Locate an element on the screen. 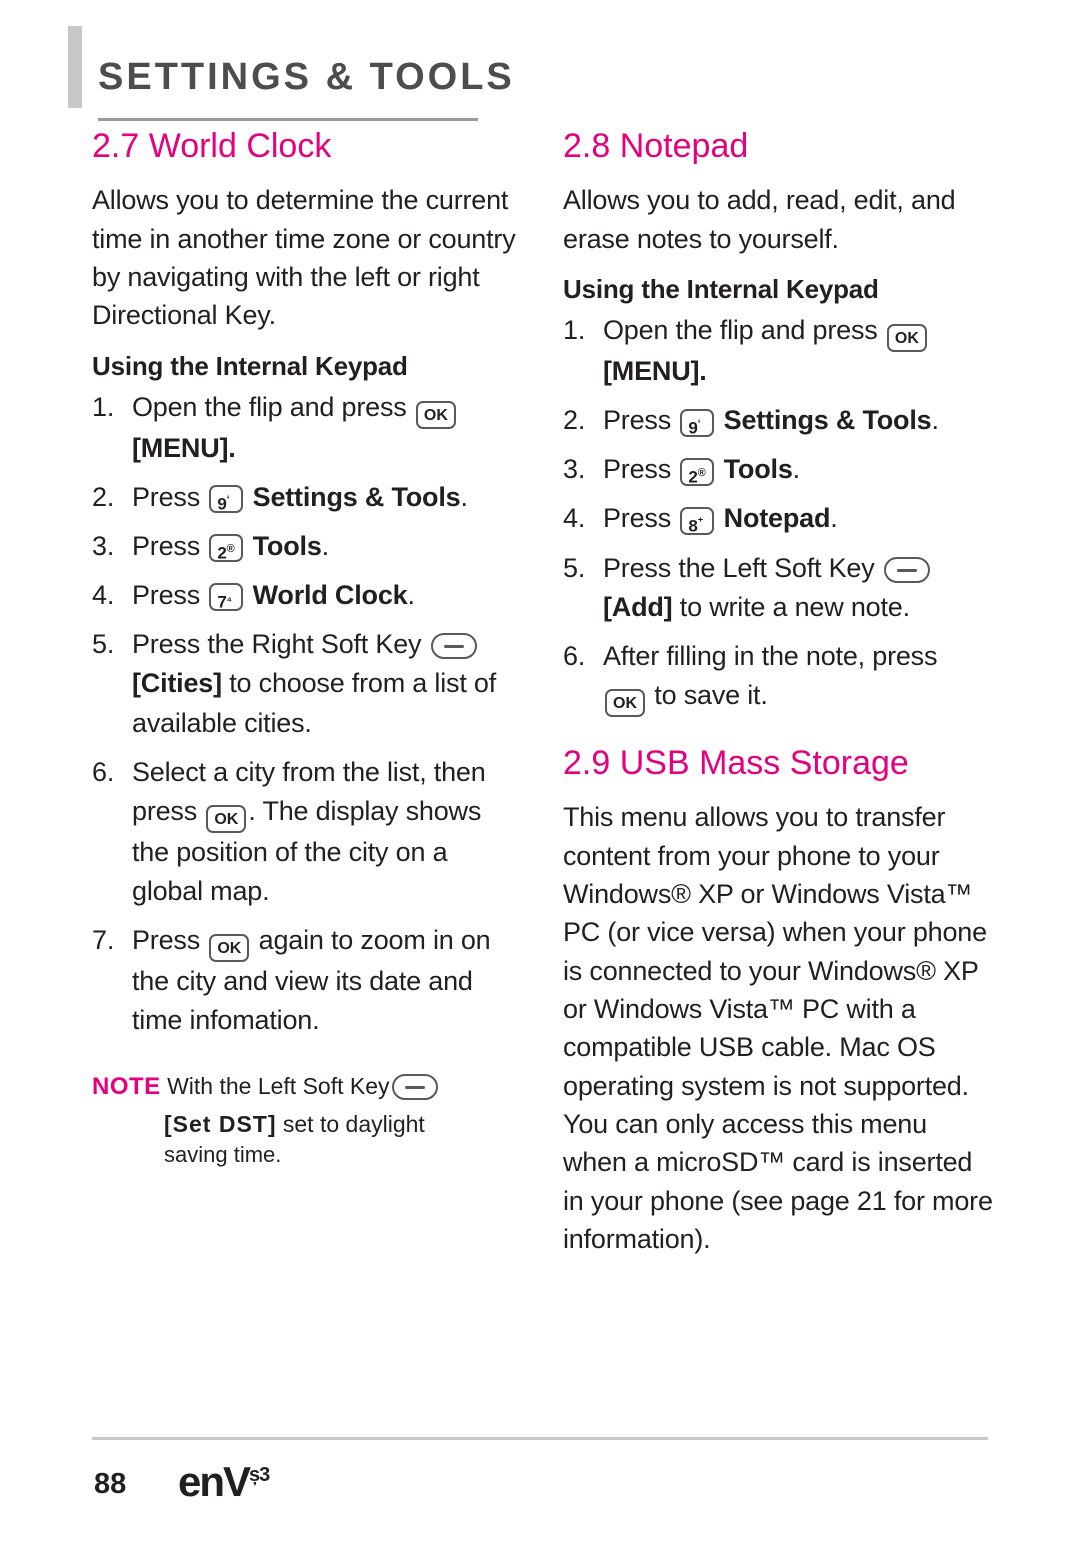  step-bold-text: [Cities] is located at coordinates (177, 683).